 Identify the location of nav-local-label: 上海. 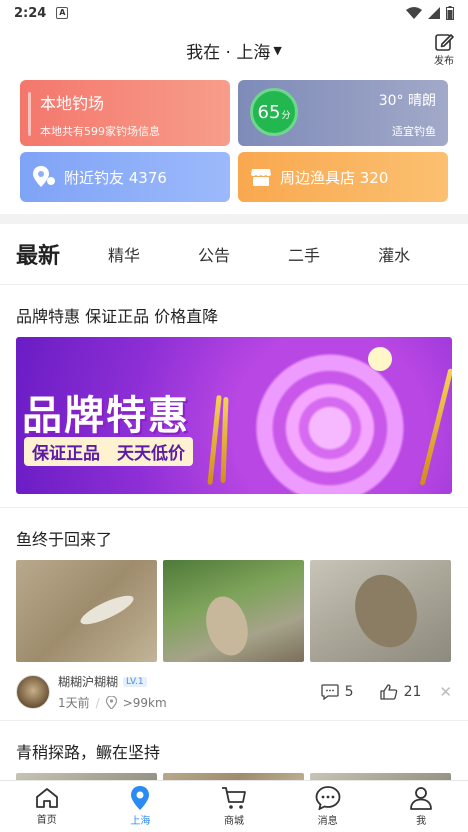
(140, 821).